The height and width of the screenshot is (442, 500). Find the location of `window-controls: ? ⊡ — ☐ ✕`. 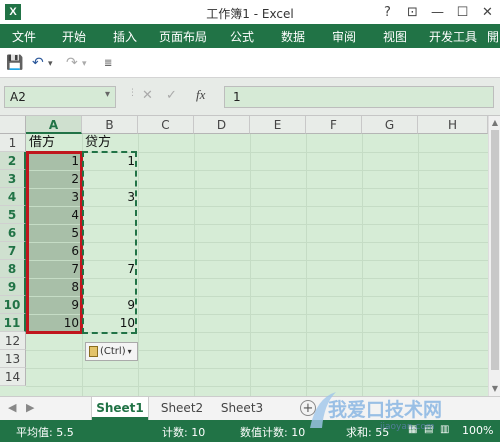

window-controls: ? ⊡ — ☐ ✕ is located at coordinates (437, 12).